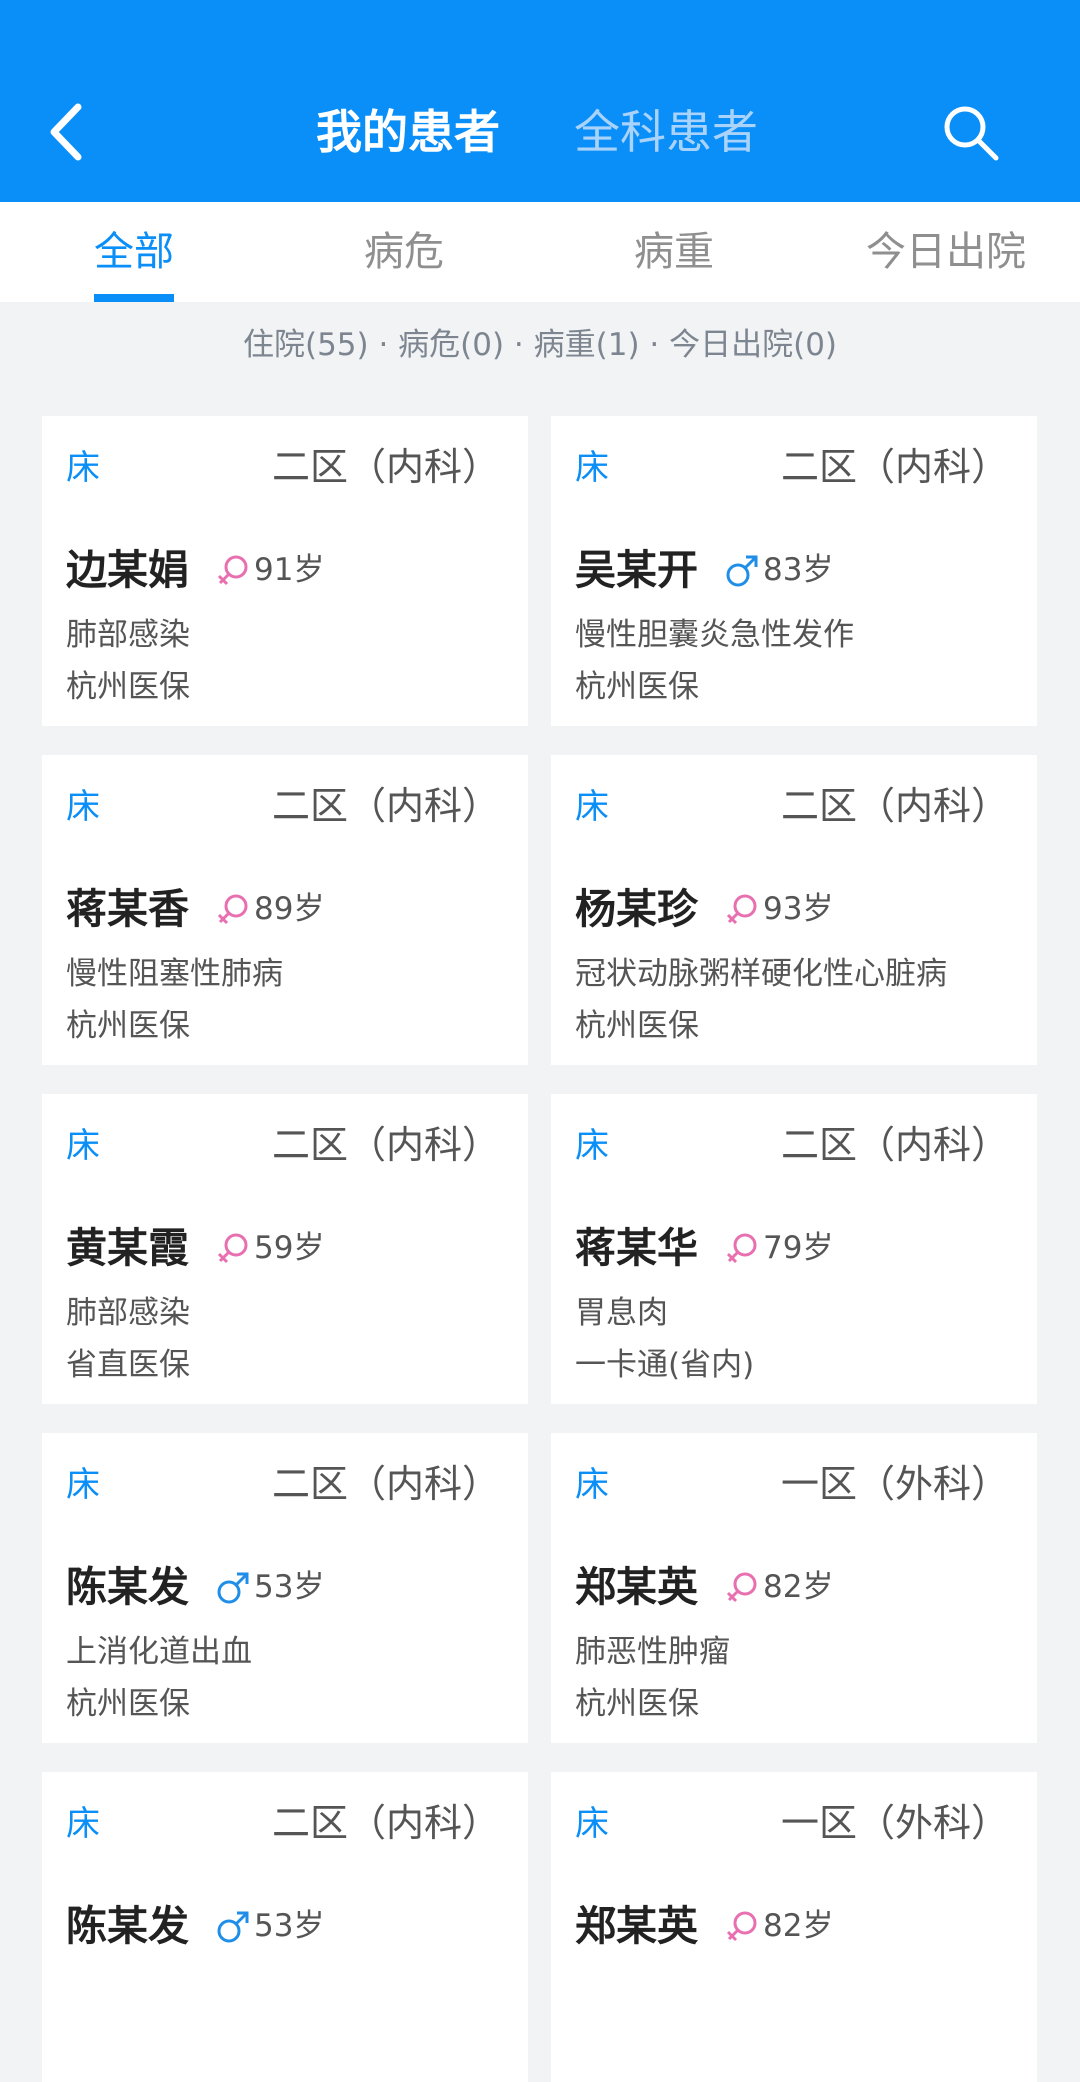  What do you see at coordinates (408, 132) in the screenshot?
I see `tab-my-patients: 我的患者` at bounding box center [408, 132].